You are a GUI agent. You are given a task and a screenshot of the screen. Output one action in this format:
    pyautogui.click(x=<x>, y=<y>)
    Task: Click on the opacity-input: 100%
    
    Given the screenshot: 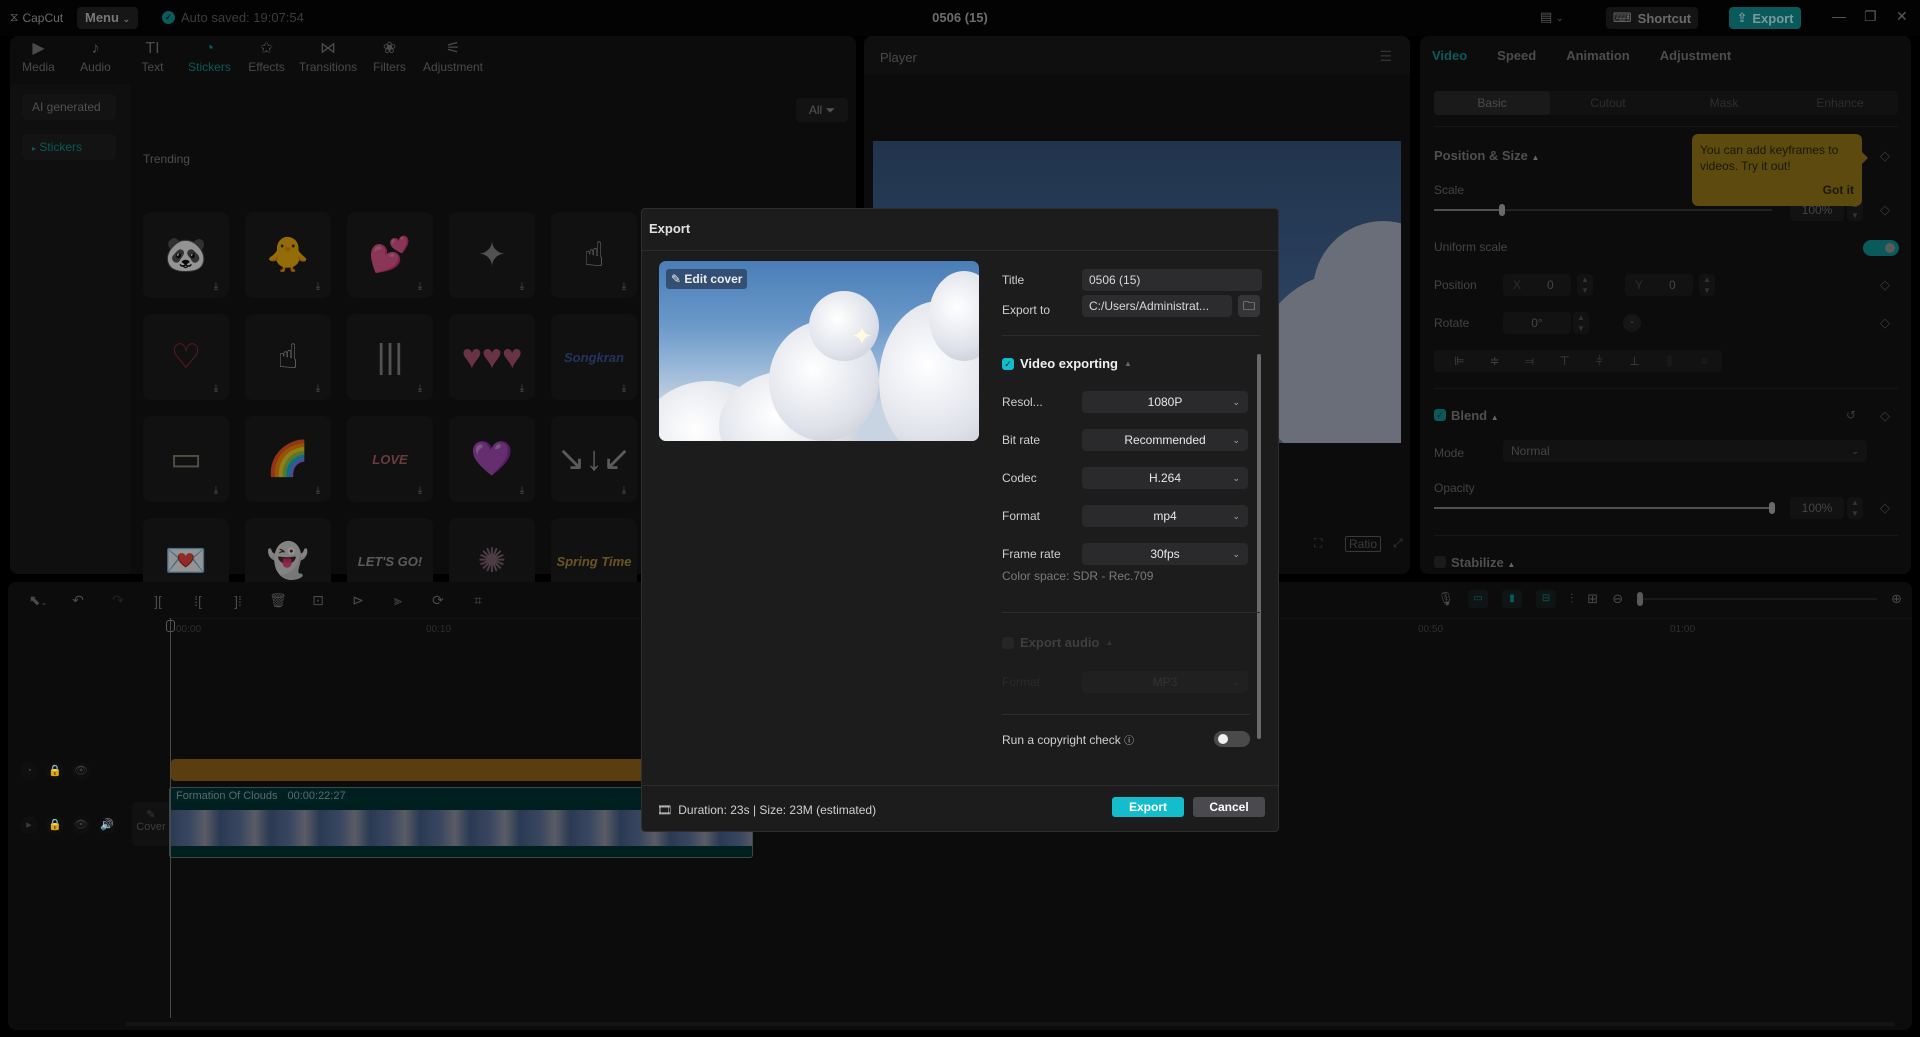 What is the action you would take?
    pyautogui.click(x=1817, y=508)
    